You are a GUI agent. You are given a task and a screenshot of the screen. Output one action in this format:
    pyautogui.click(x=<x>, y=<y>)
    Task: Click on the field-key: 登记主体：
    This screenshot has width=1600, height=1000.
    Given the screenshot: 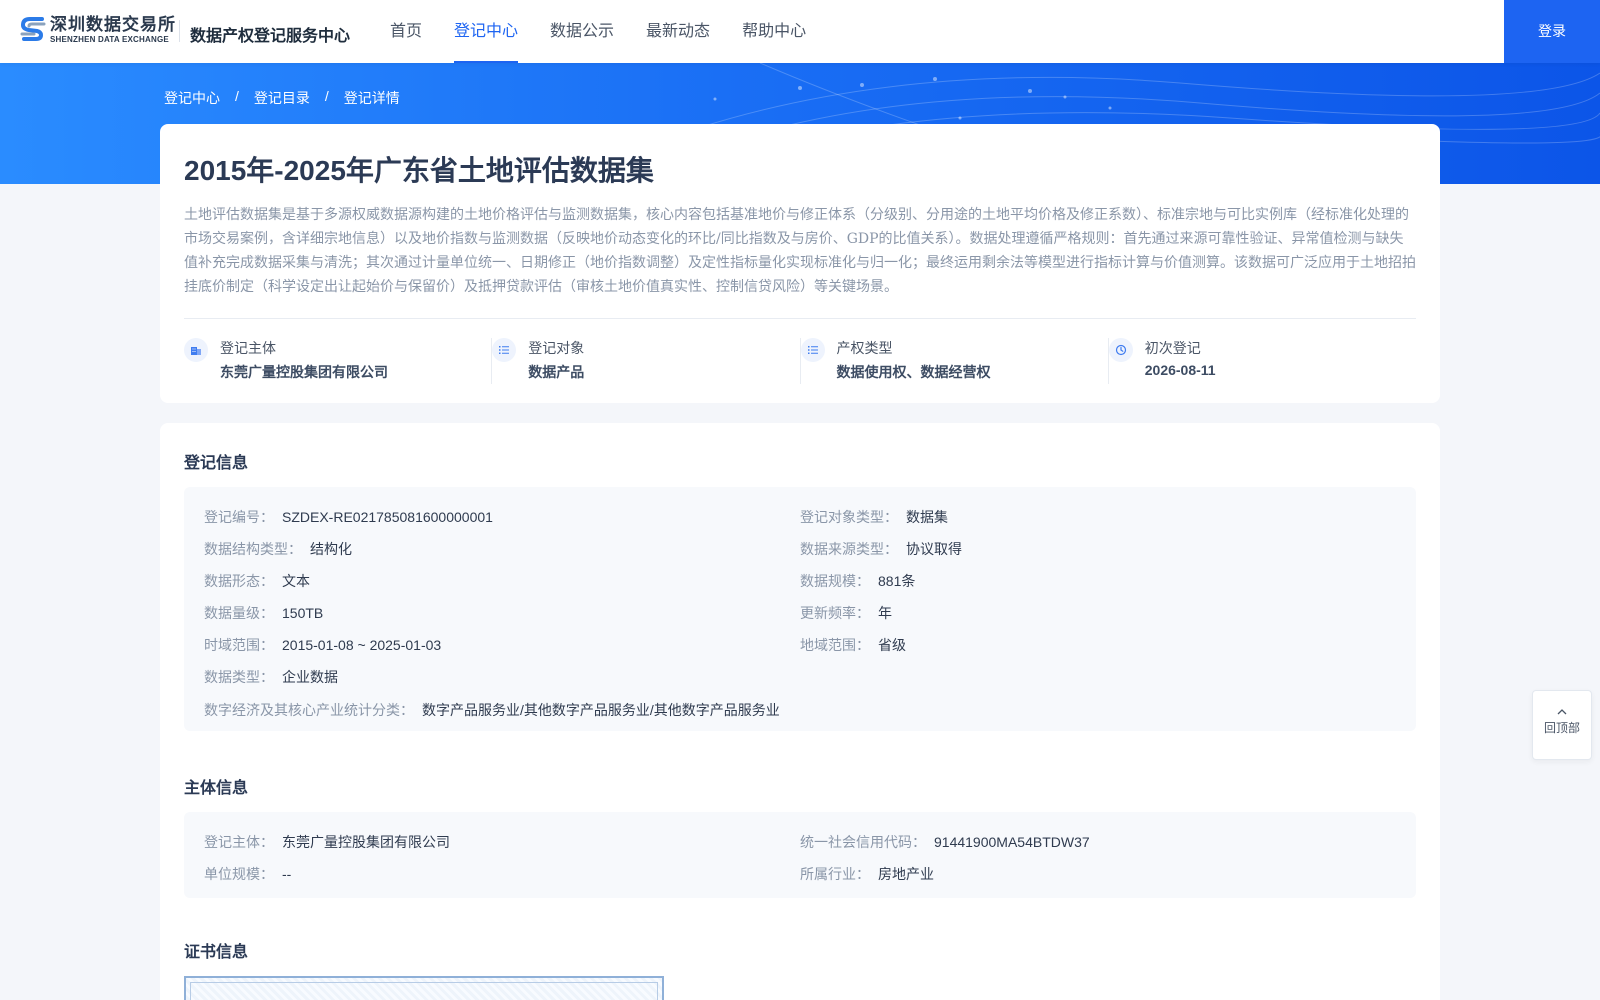 What is the action you would take?
    pyautogui.click(x=239, y=842)
    